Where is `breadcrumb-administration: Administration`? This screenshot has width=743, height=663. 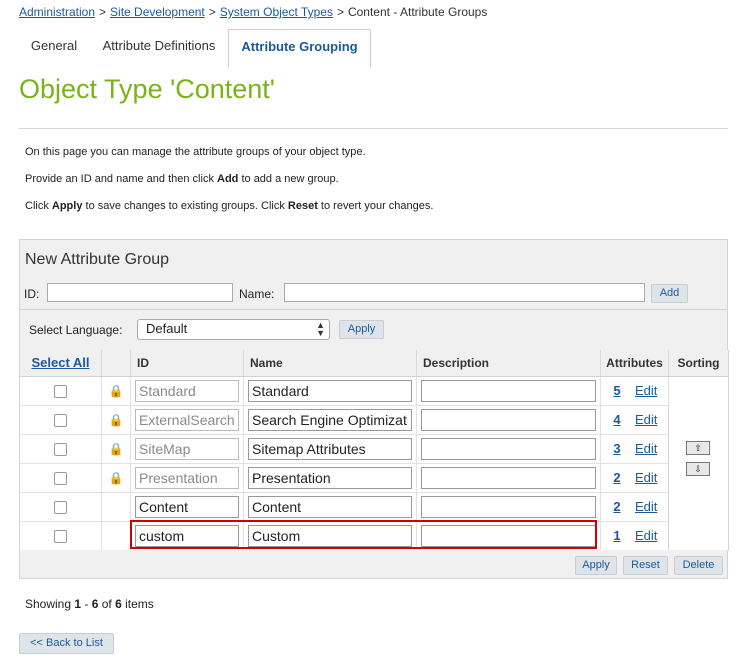
breadcrumb-administration: Administration is located at coordinates (57, 12).